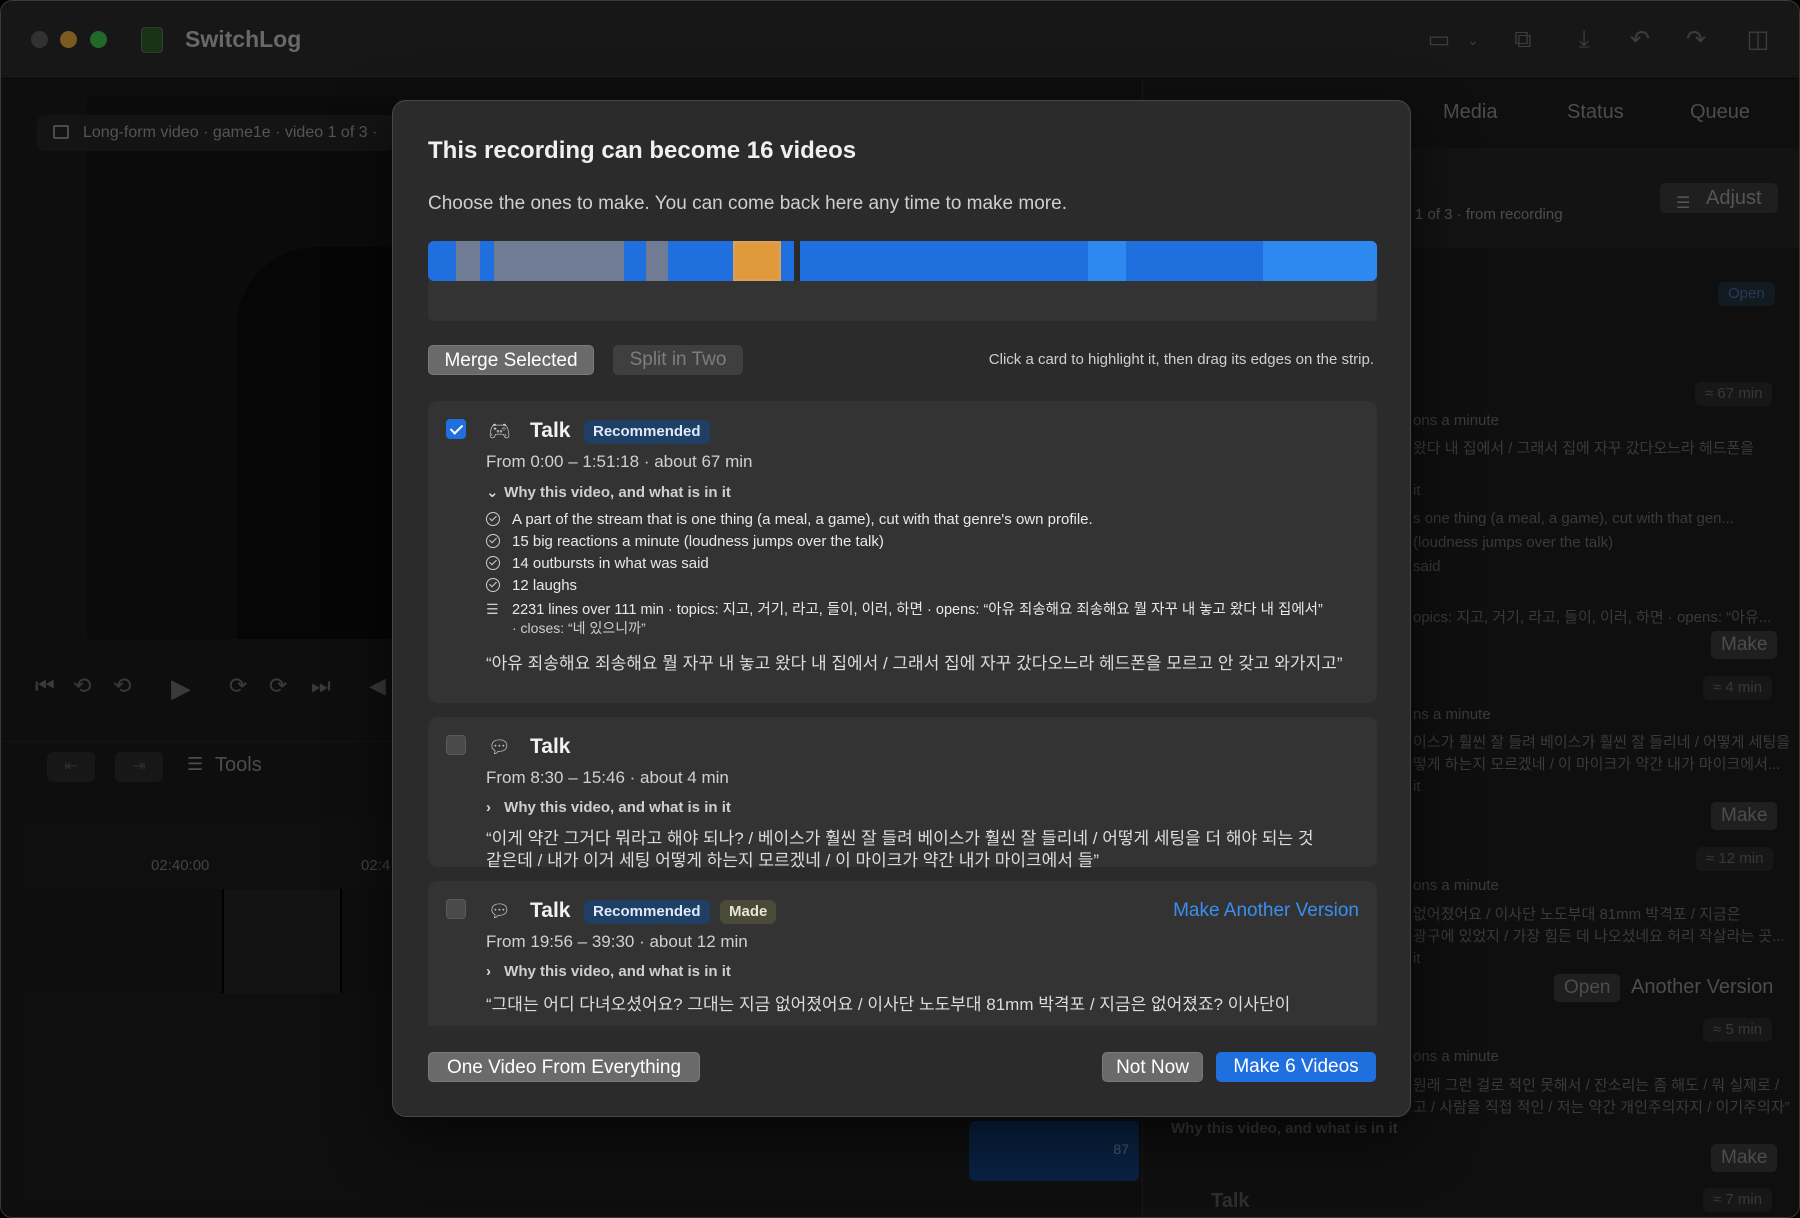  I want to click on reason-text: 12 laughs, so click(545, 585).